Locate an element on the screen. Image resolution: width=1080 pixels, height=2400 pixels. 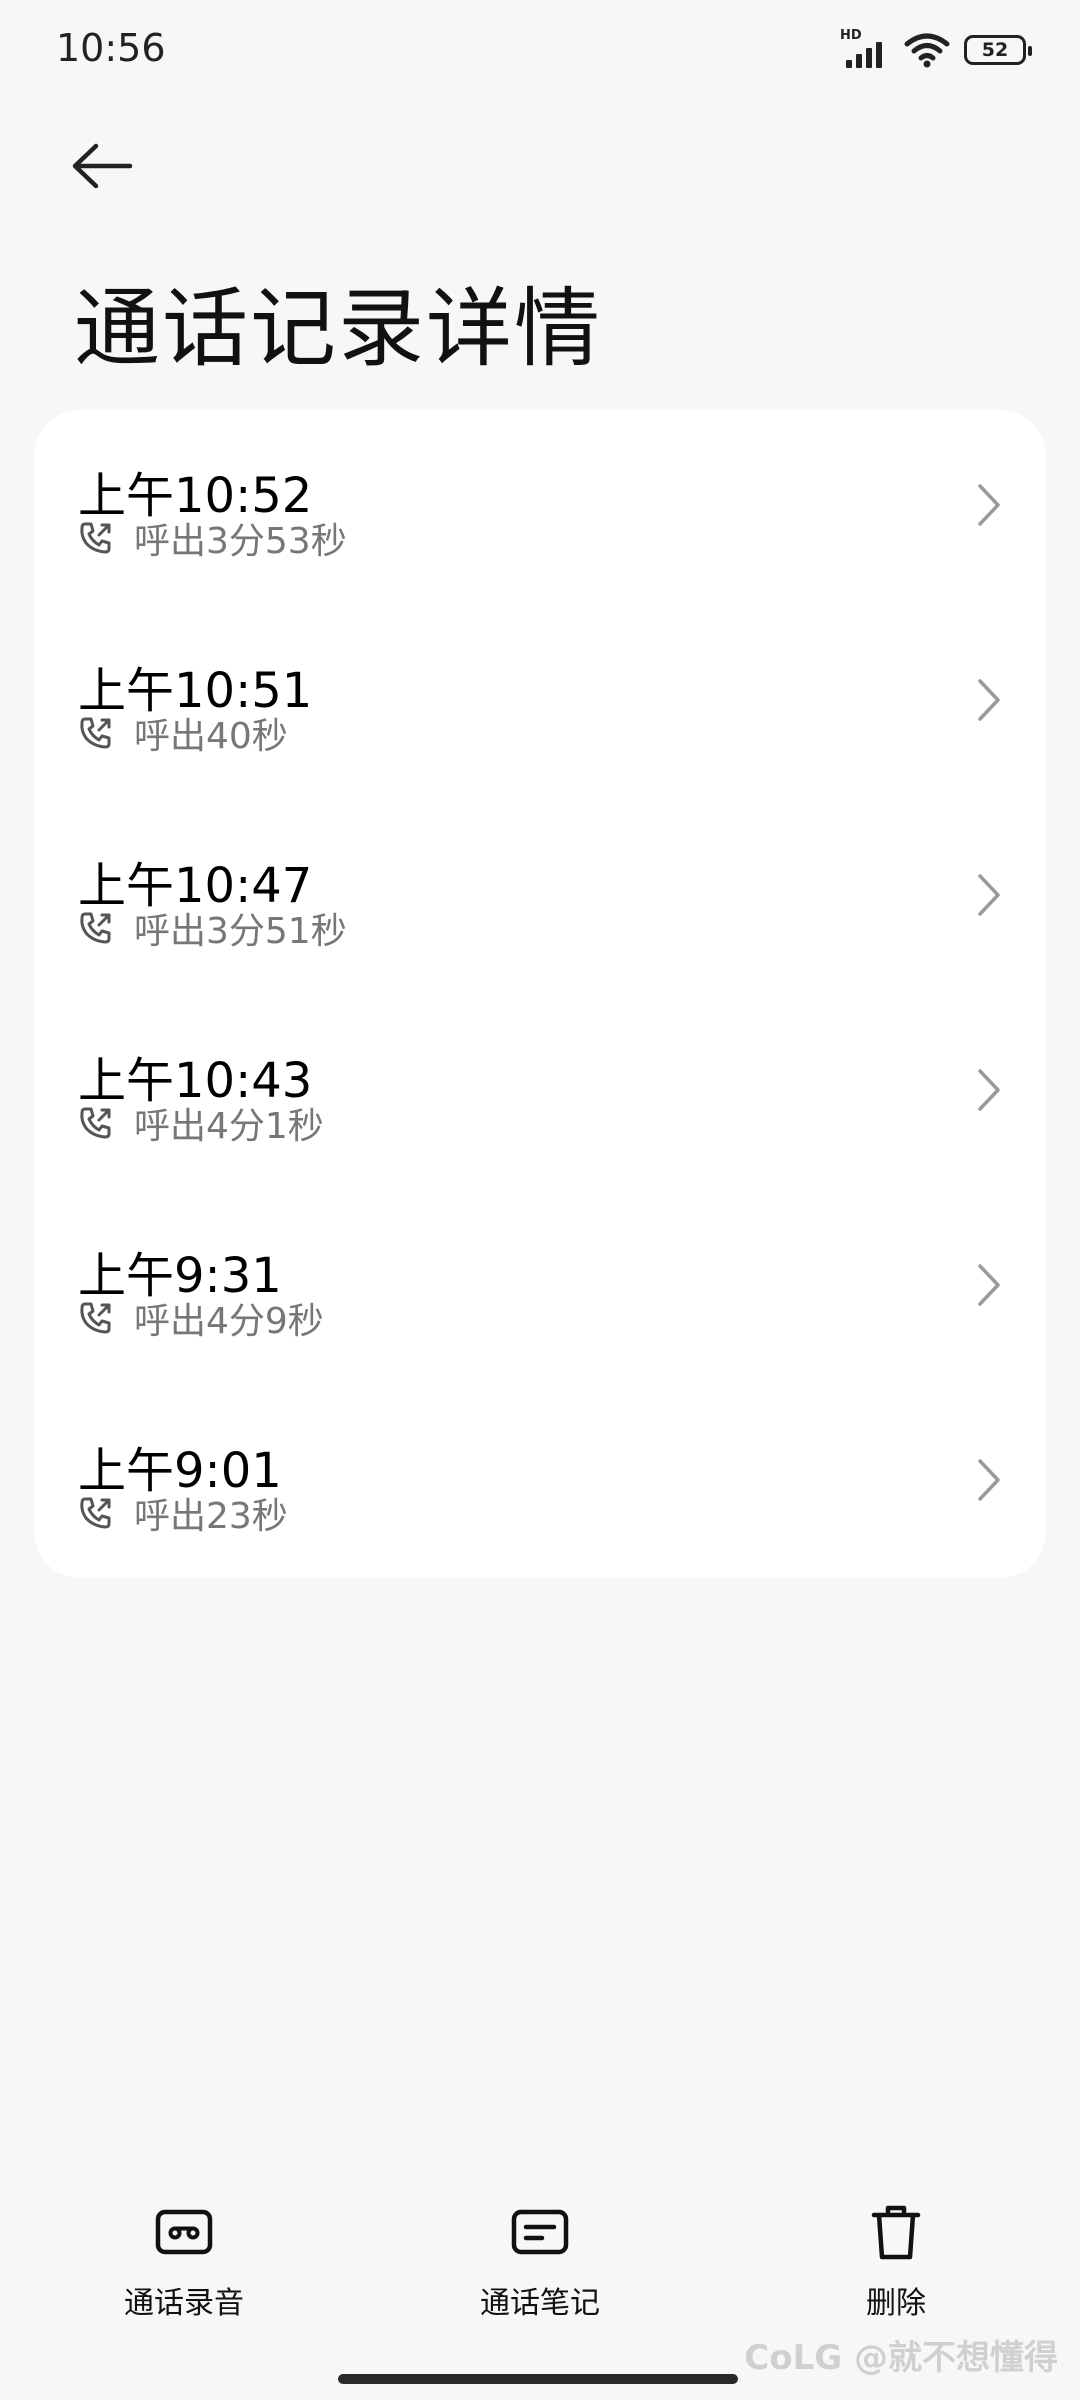
delete-label: 删除 is located at coordinates (896, 2303).